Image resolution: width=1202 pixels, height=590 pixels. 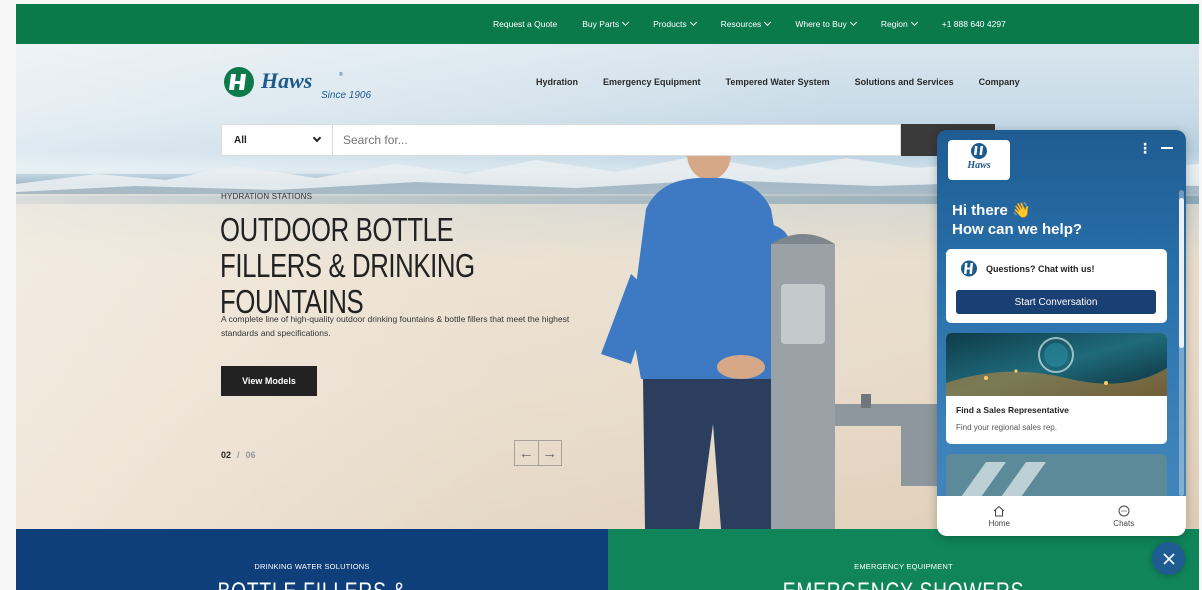 I want to click on chat-footer: Home Chats, so click(x=1061, y=516).